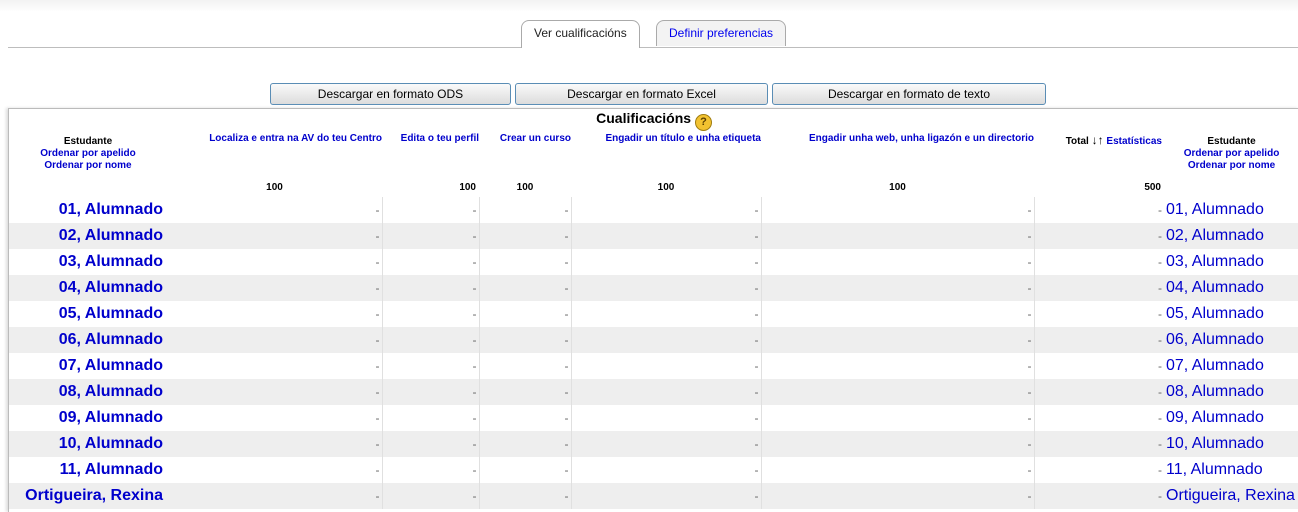 The height and width of the screenshot is (512, 1298). I want to click on student-name-link: 04, Alumnado, so click(88, 288).